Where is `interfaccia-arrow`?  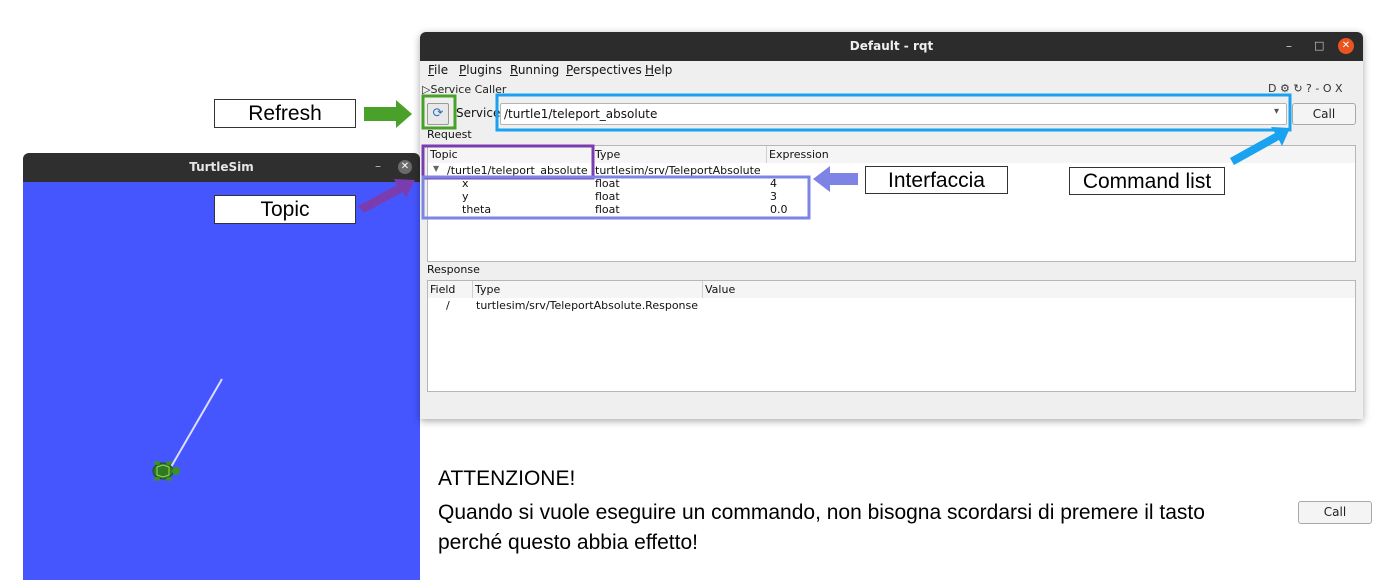 interfaccia-arrow is located at coordinates (835, 179).